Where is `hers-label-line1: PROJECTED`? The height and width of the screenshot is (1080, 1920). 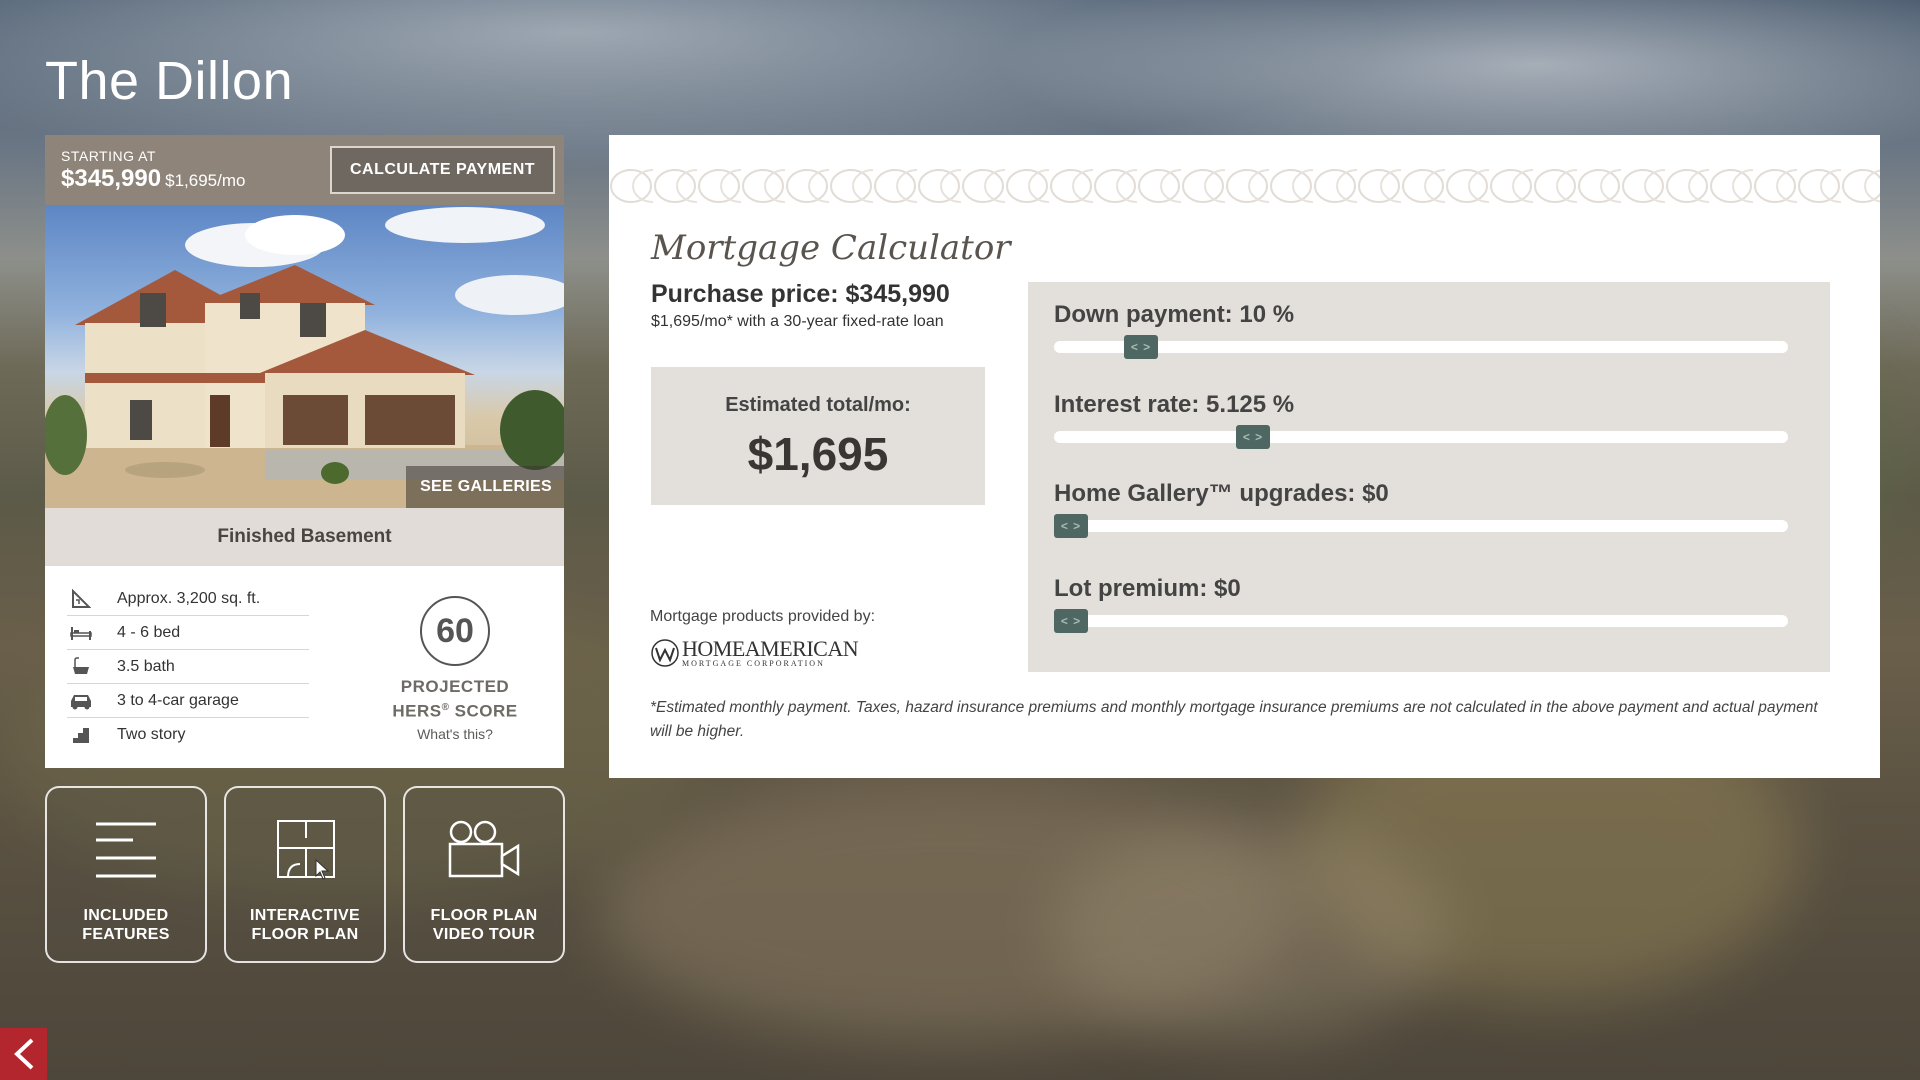
hers-label-line1: PROJECTED is located at coordinates (455, 686).